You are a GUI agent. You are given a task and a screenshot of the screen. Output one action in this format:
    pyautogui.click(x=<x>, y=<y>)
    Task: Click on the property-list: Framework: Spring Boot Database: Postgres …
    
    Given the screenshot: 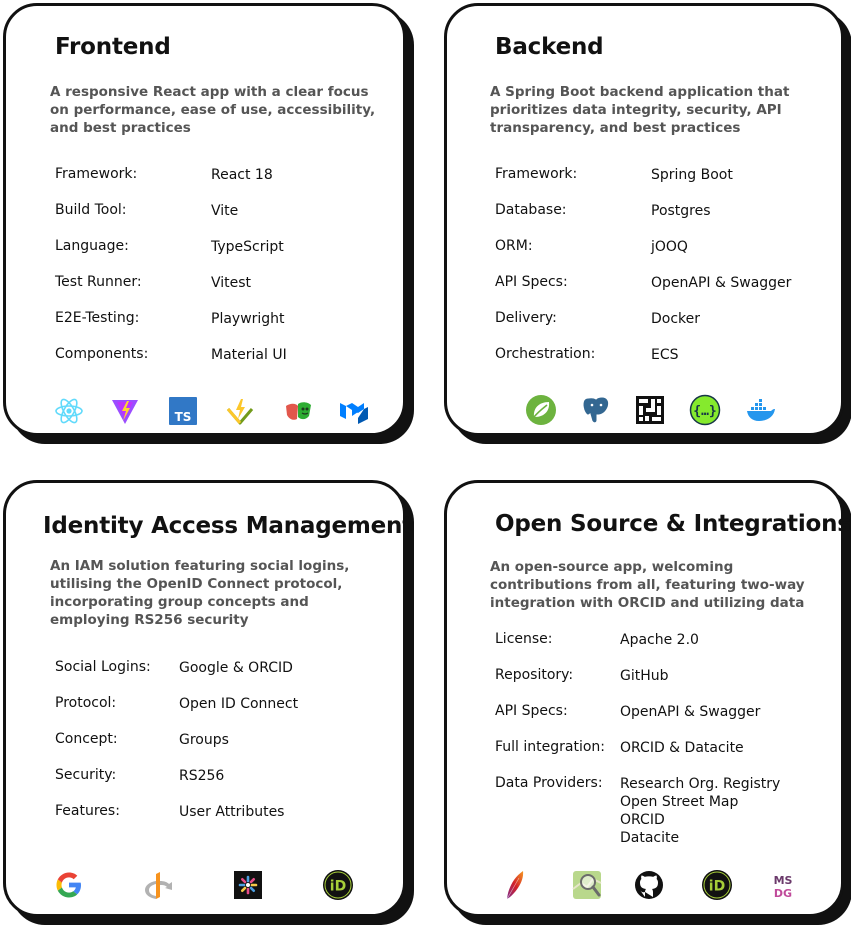 What is the action you would take?
    pyautogui.click(x=655, y=274)
    